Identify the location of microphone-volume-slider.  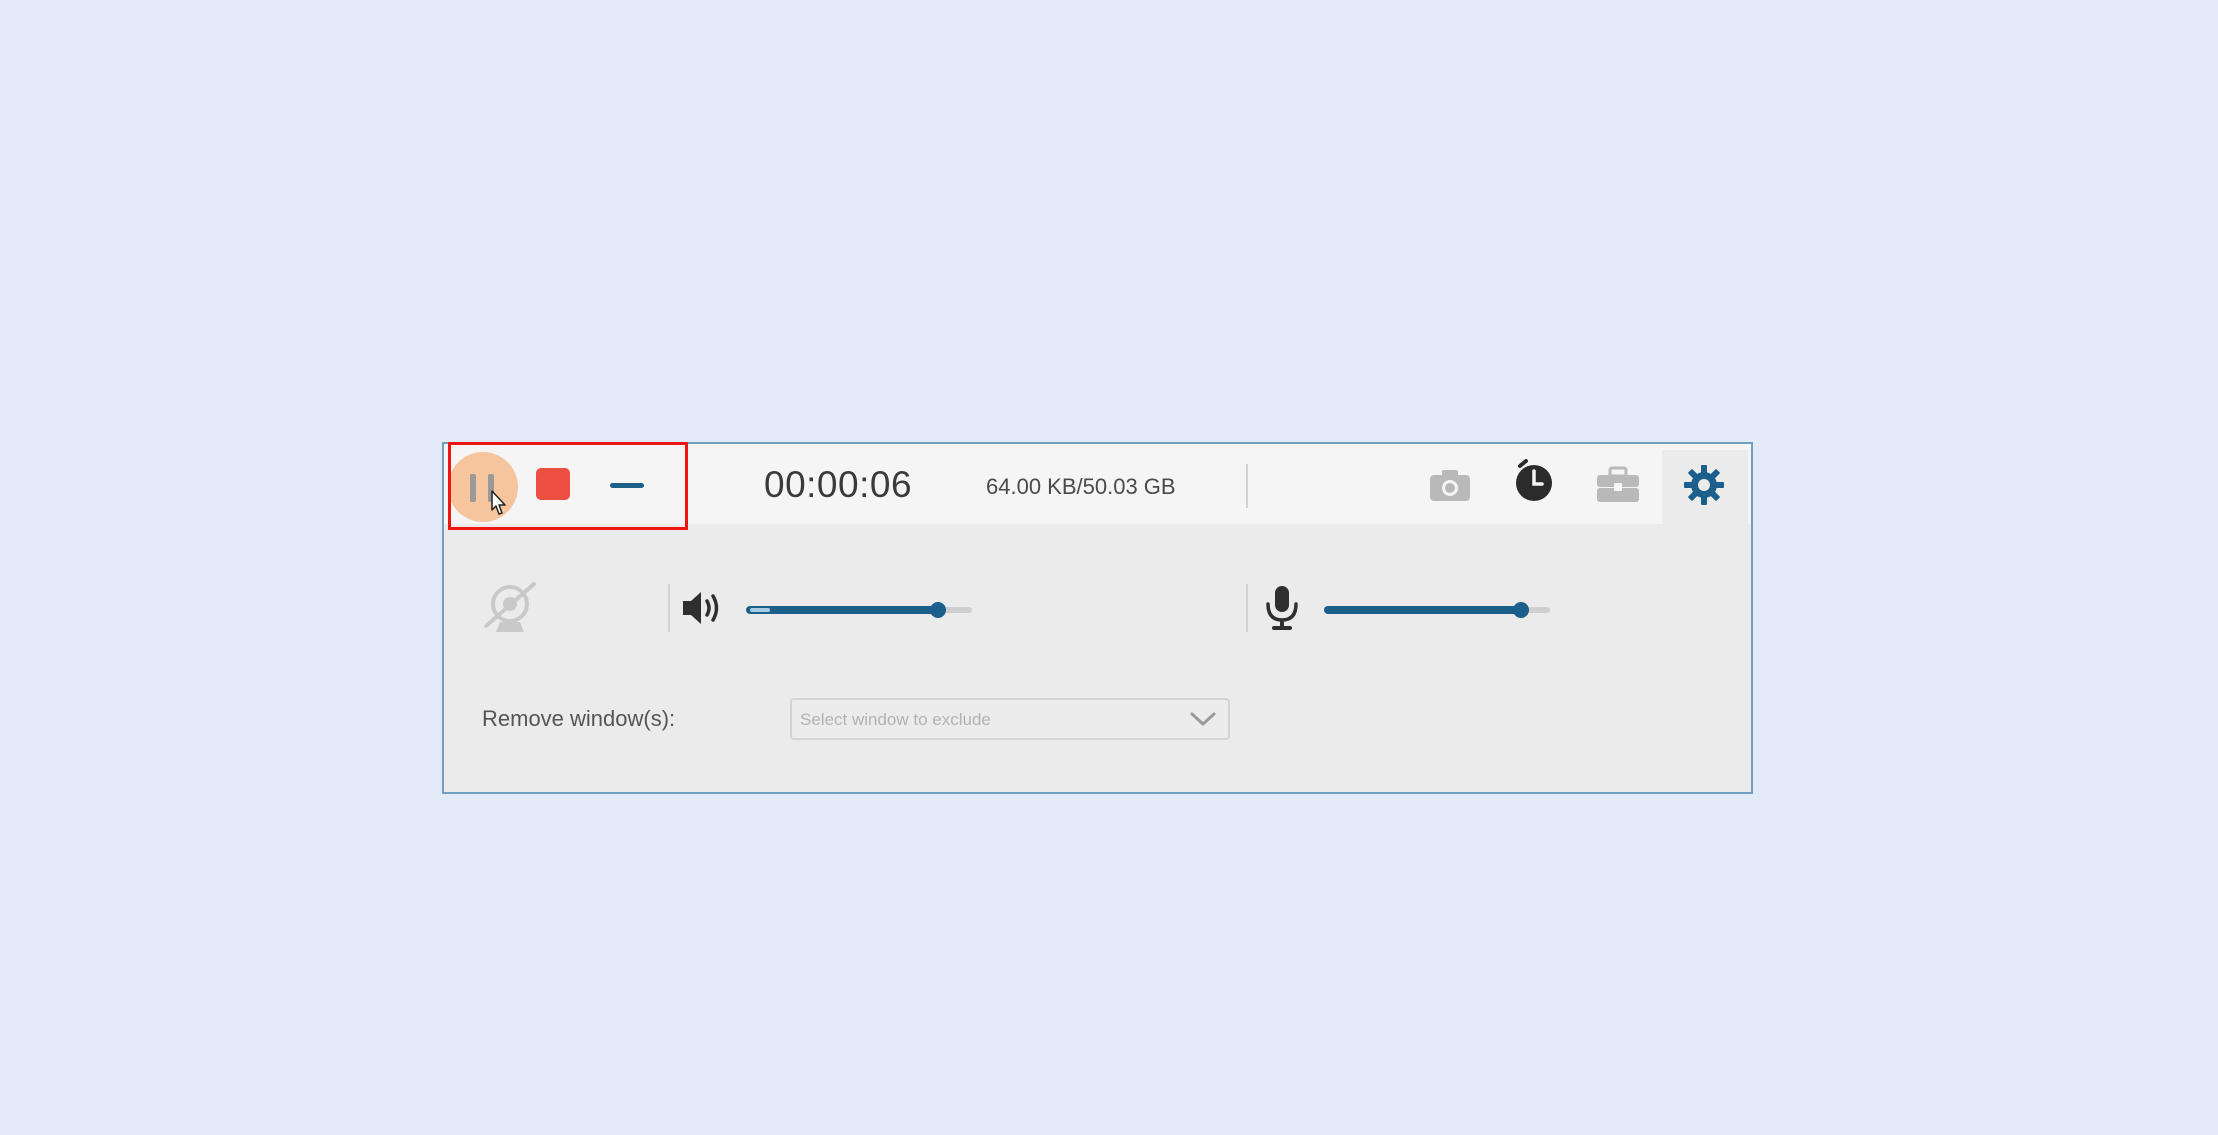
(1437, 609).